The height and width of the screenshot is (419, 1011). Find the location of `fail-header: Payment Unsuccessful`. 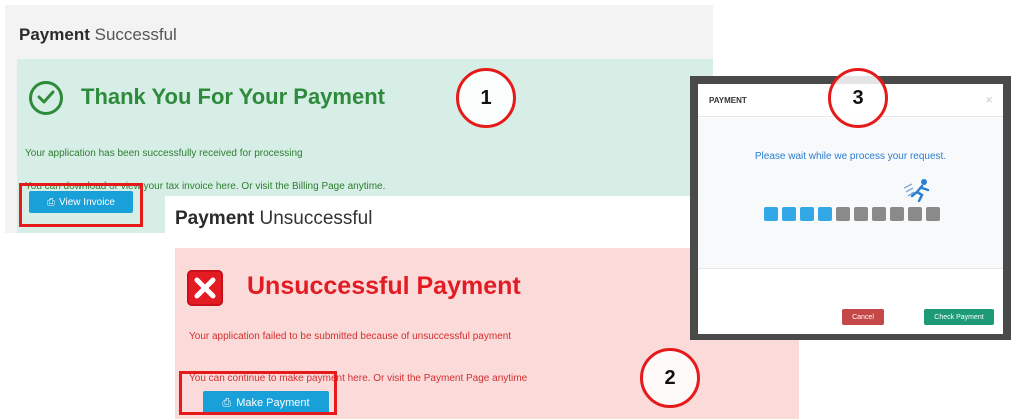

fail-header: Payment Unsuccessful is located at coordinates (273, 219).